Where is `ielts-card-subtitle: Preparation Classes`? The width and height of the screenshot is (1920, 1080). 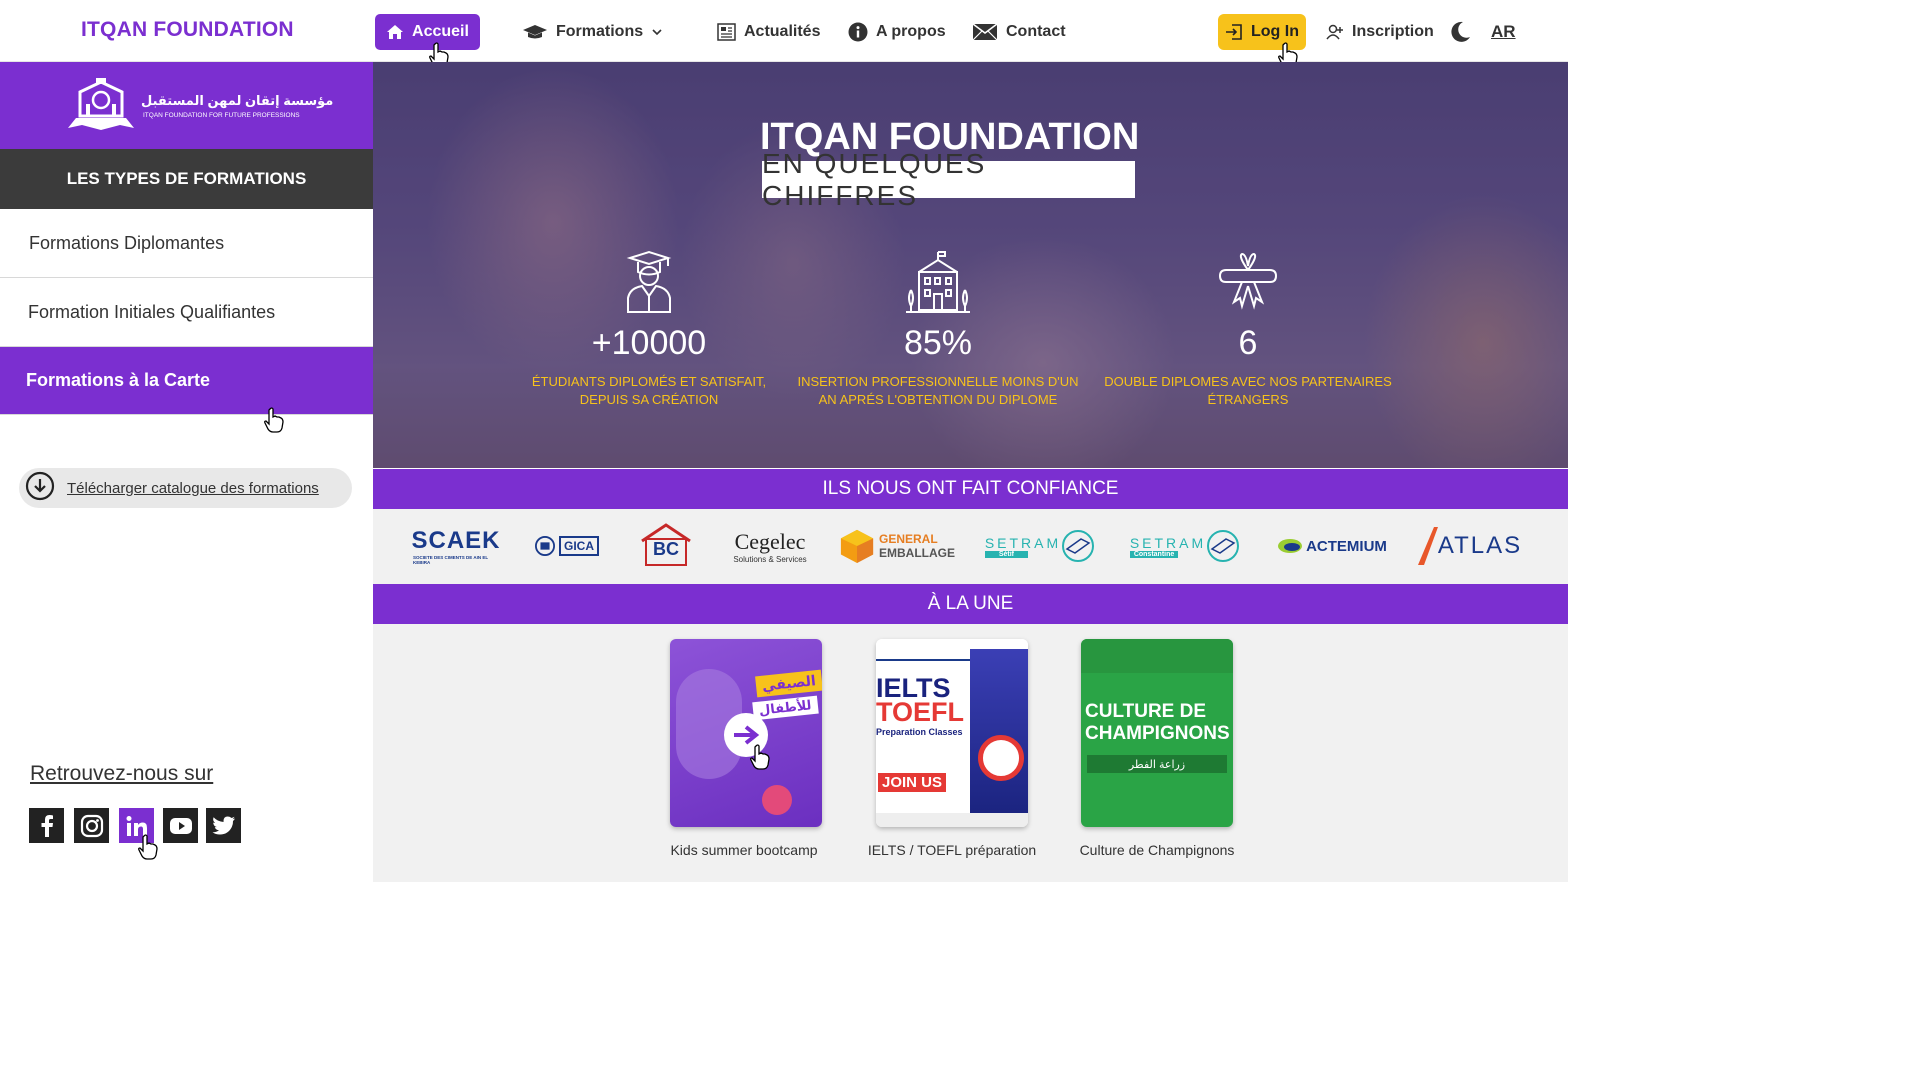
ielts-card-subtitle: Preparation Classes is located at coordinates (919, 732).